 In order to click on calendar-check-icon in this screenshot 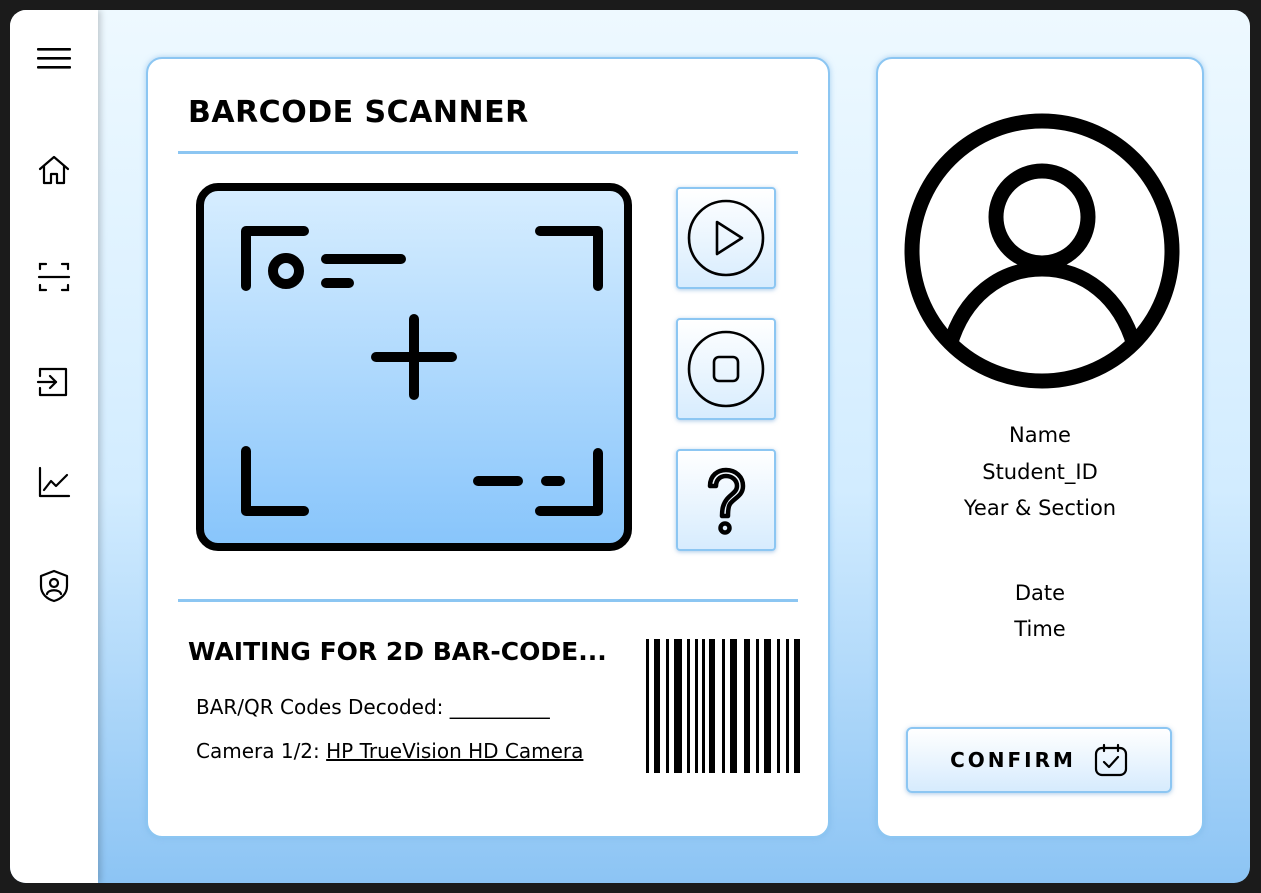, I will do `click(1111, 760)`.